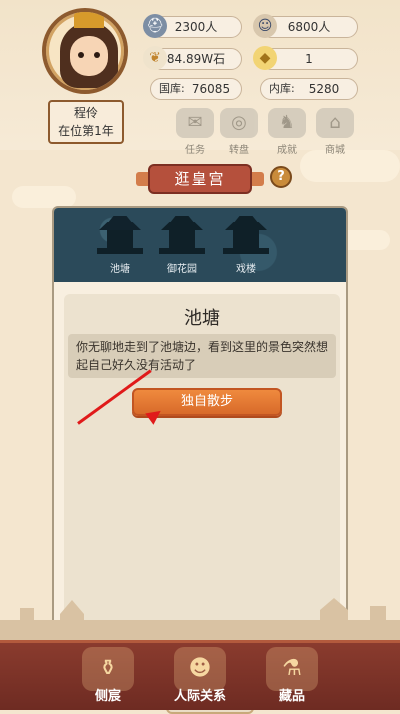 Image resolution: width=400 pixels, height=714 pixels. What do you see at coordinates (335, 123) in the screenshot?
I see `shop-icon: ⌂` at bounding box center [335, 123].